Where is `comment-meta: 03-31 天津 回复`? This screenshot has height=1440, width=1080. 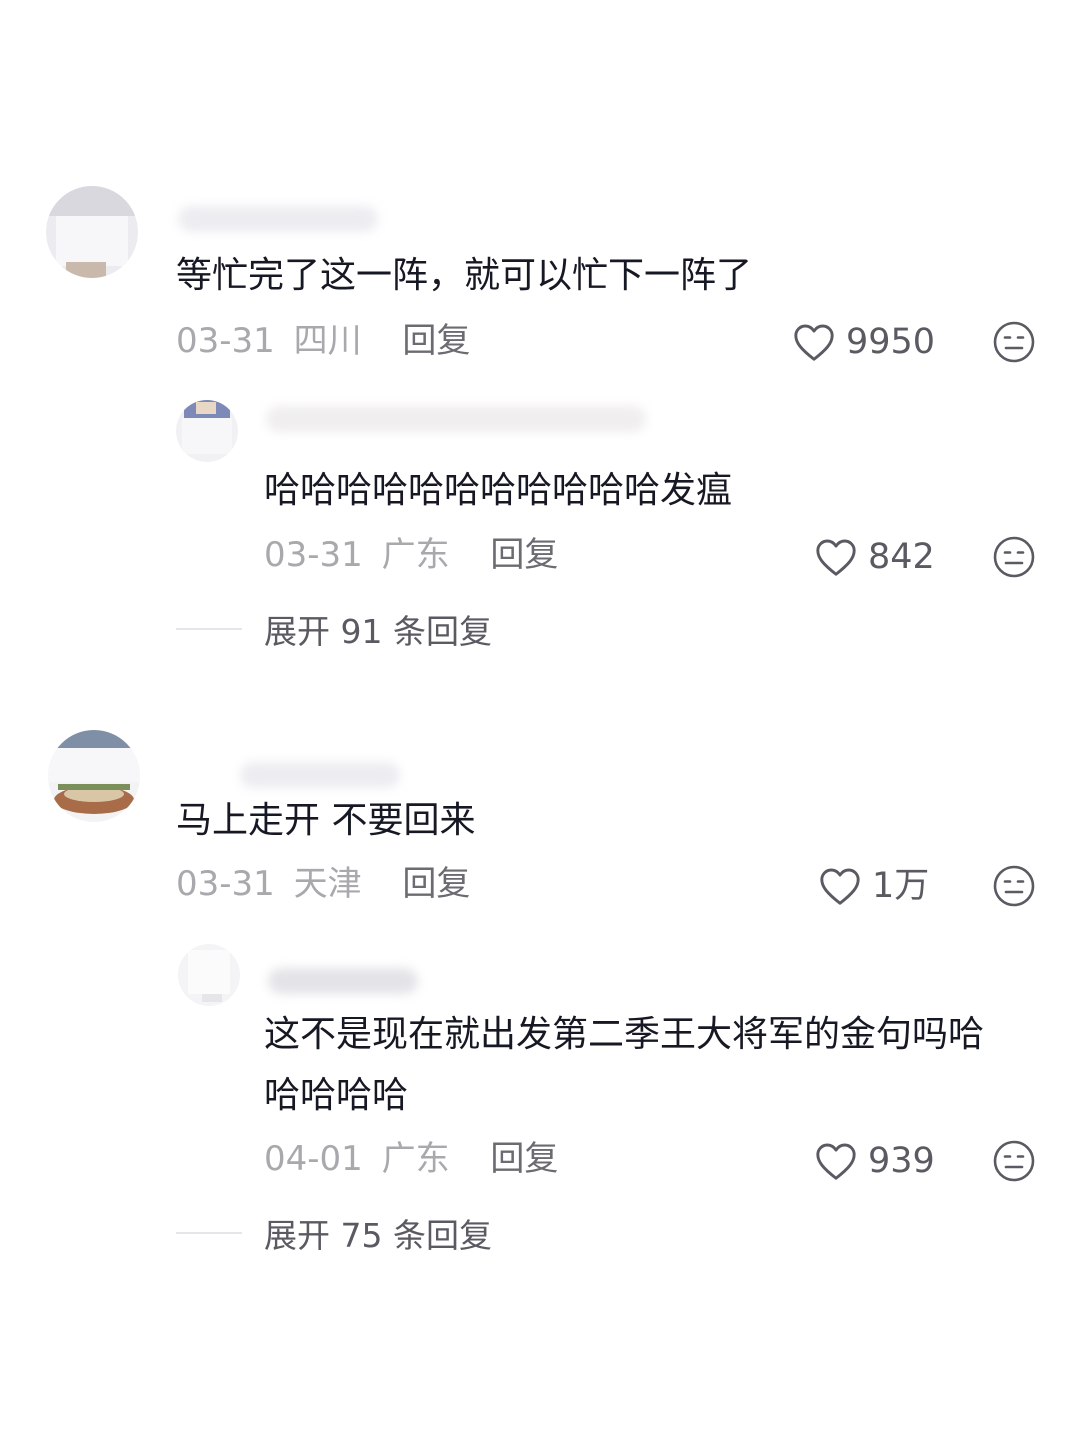 comment-meta: 03-31 天津 回复 is located at coordinates (323, 884).